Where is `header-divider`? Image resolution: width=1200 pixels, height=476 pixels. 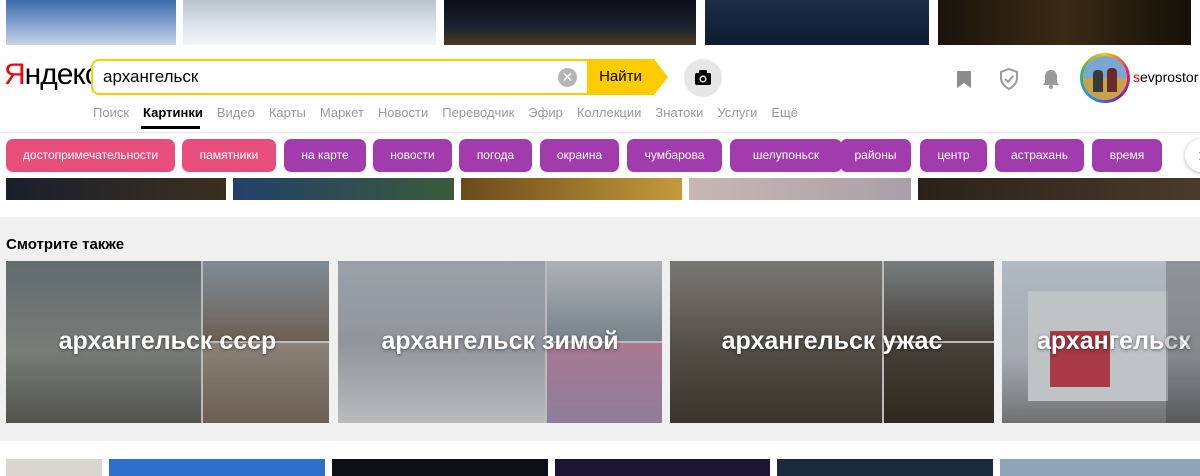
header-divider is located at coordinates (600, 132).